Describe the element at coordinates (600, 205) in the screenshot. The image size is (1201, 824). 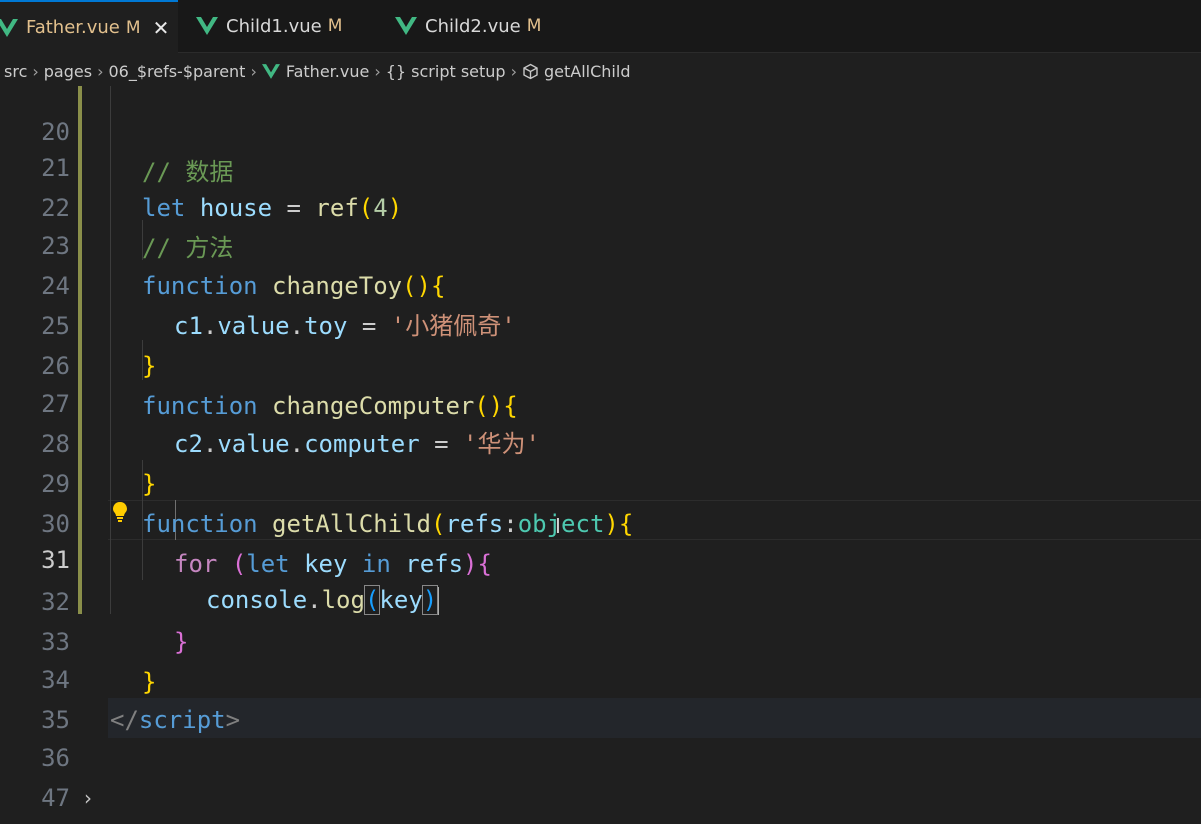
I see `code-line: 22 // 方法` at that location.